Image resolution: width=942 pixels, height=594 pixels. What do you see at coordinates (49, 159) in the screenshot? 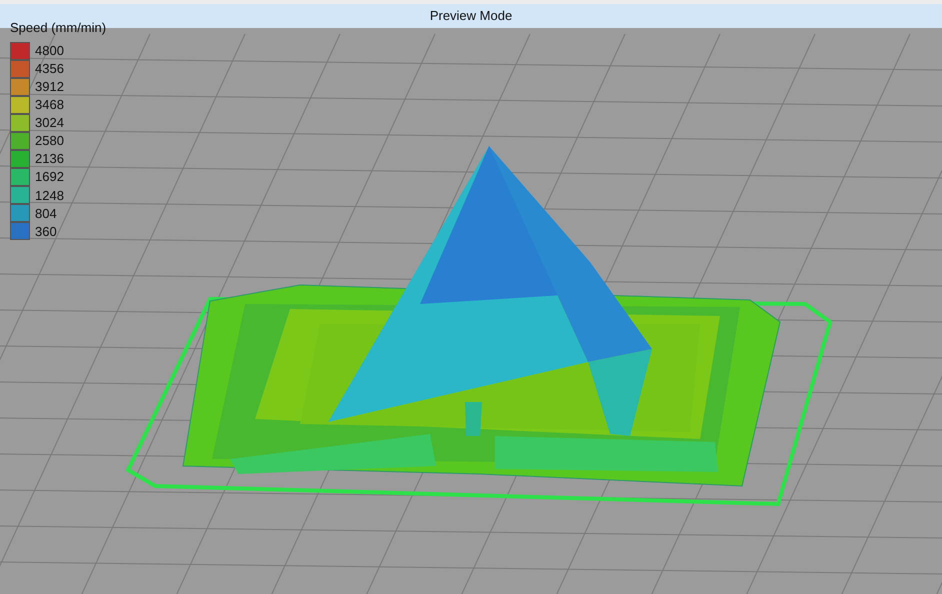
I see `legend-label: 2136` at bounding box center [49, 159].